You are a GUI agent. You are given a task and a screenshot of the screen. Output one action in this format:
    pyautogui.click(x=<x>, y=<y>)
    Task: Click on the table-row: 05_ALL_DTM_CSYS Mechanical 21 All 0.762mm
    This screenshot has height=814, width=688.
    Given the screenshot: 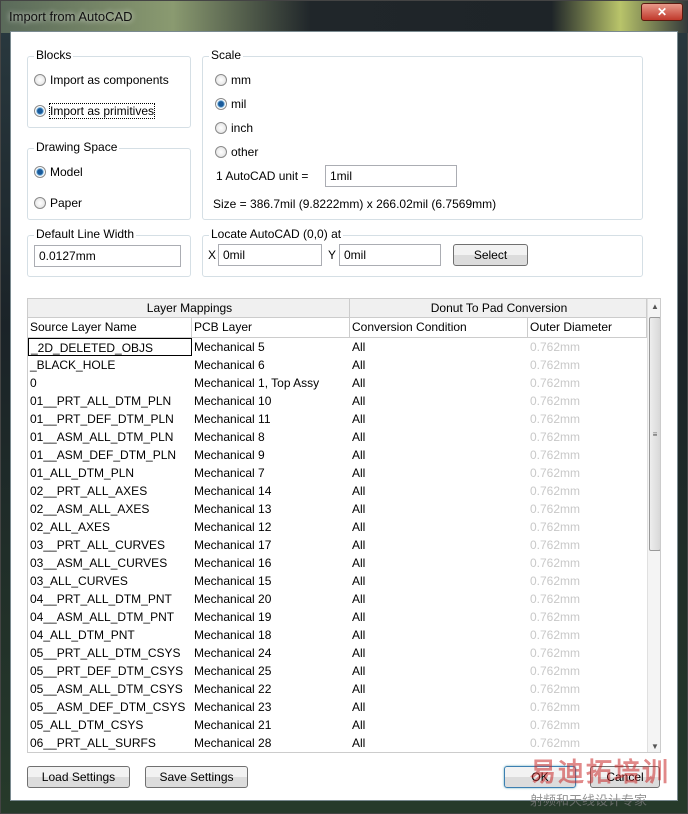 What is the action you would take?
    pyautogui.click(x=337, y=725)
    